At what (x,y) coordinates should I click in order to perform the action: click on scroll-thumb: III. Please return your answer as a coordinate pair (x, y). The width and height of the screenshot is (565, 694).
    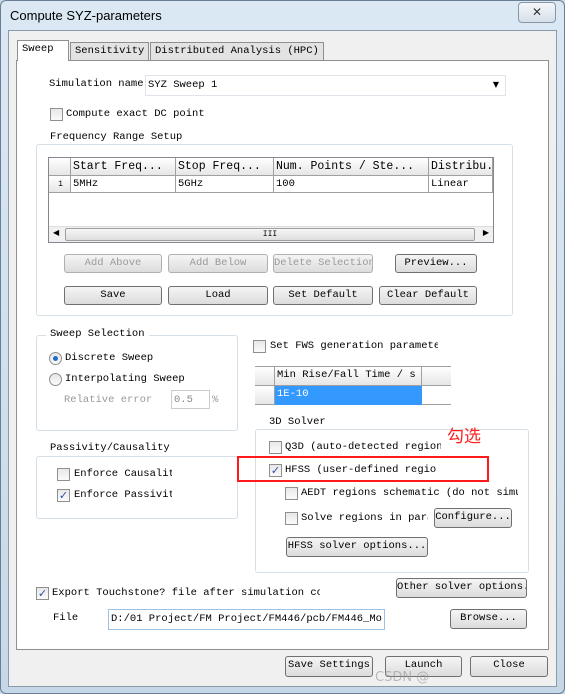
    Looking at the image, I should click on (270, 234).